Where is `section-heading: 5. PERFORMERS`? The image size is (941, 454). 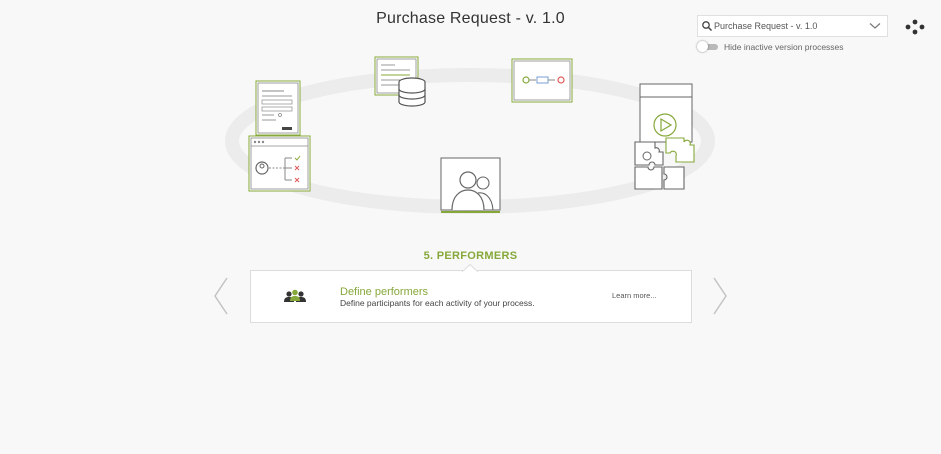
section-heading: 5. PERFORMERS is located at coordinates (470, 256).